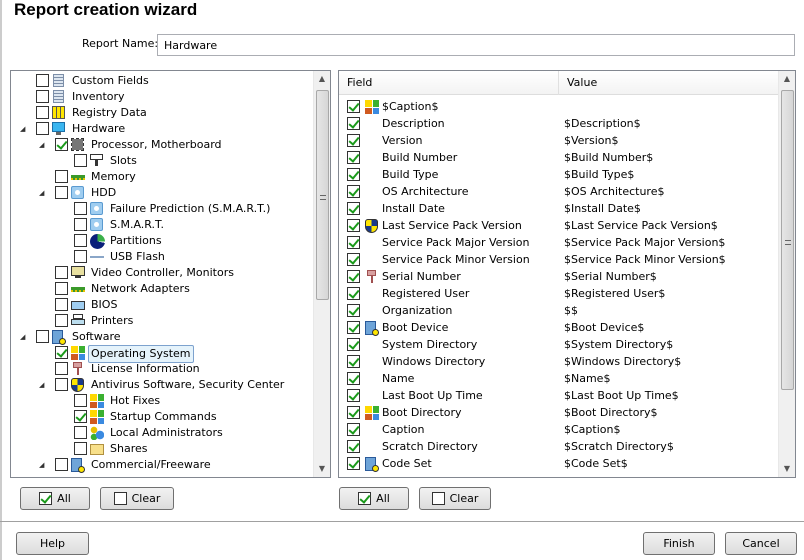  What do you see at coordinates (52, 543) in the screenshot?
I see `help-button: Help` at bounding box center [52, 543].